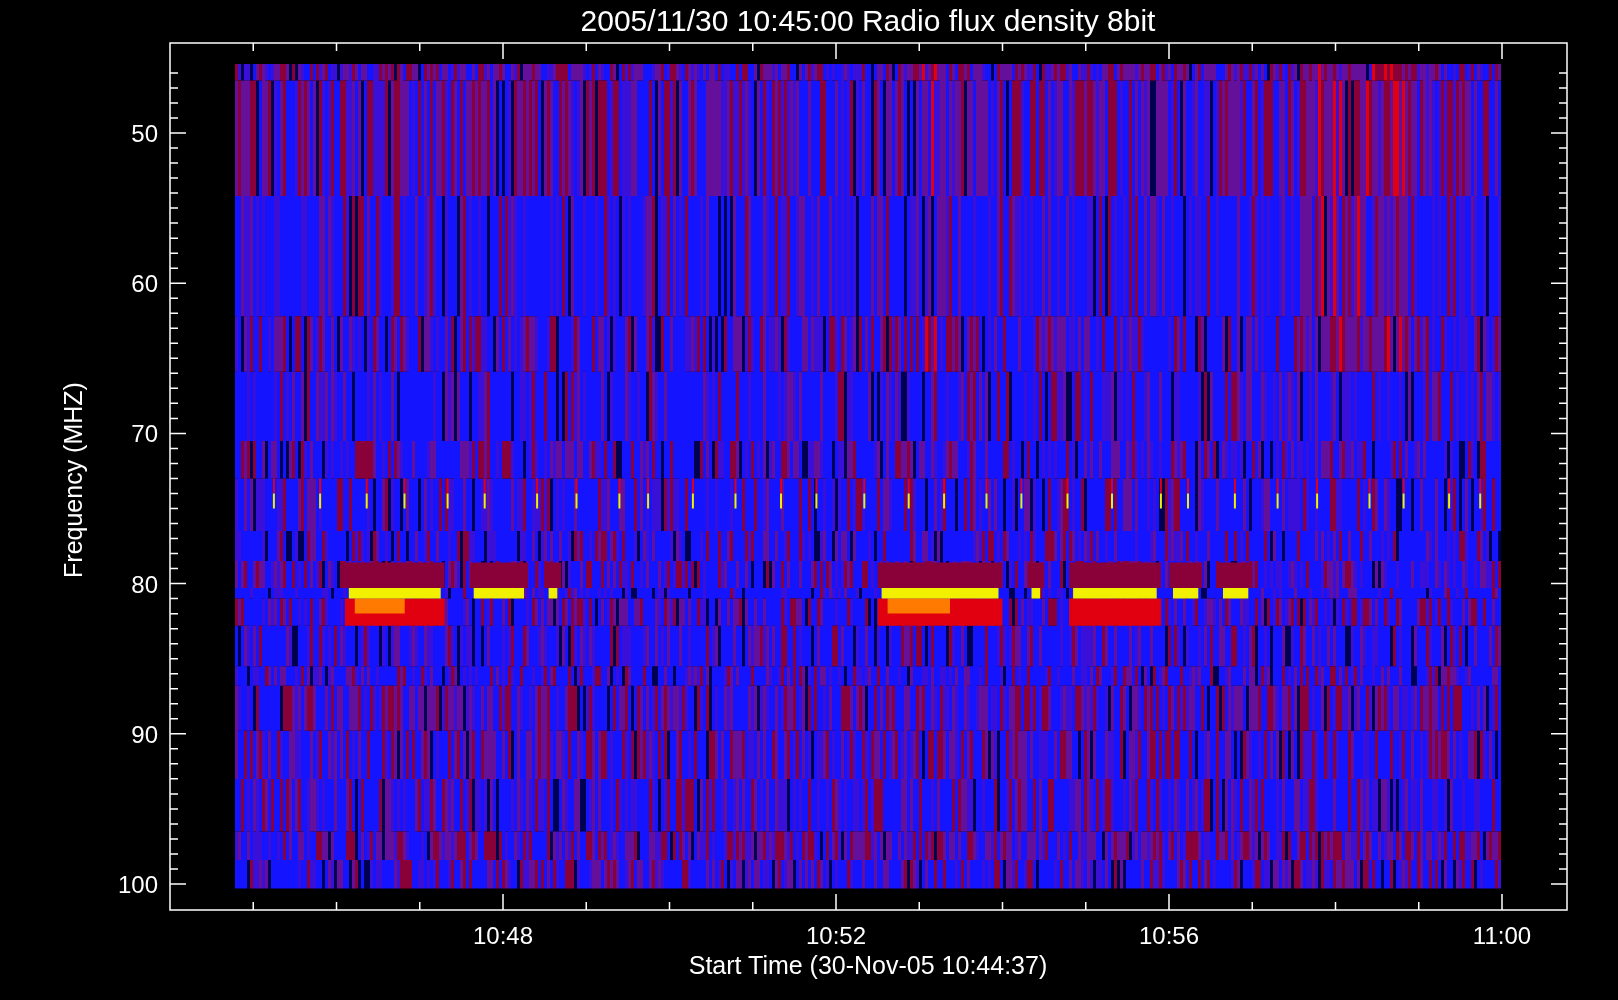  What do you see at coordinates (1502, 935) in the screenshot?
I see `tick-label: 11:00` at bounding box center [1502, 935].